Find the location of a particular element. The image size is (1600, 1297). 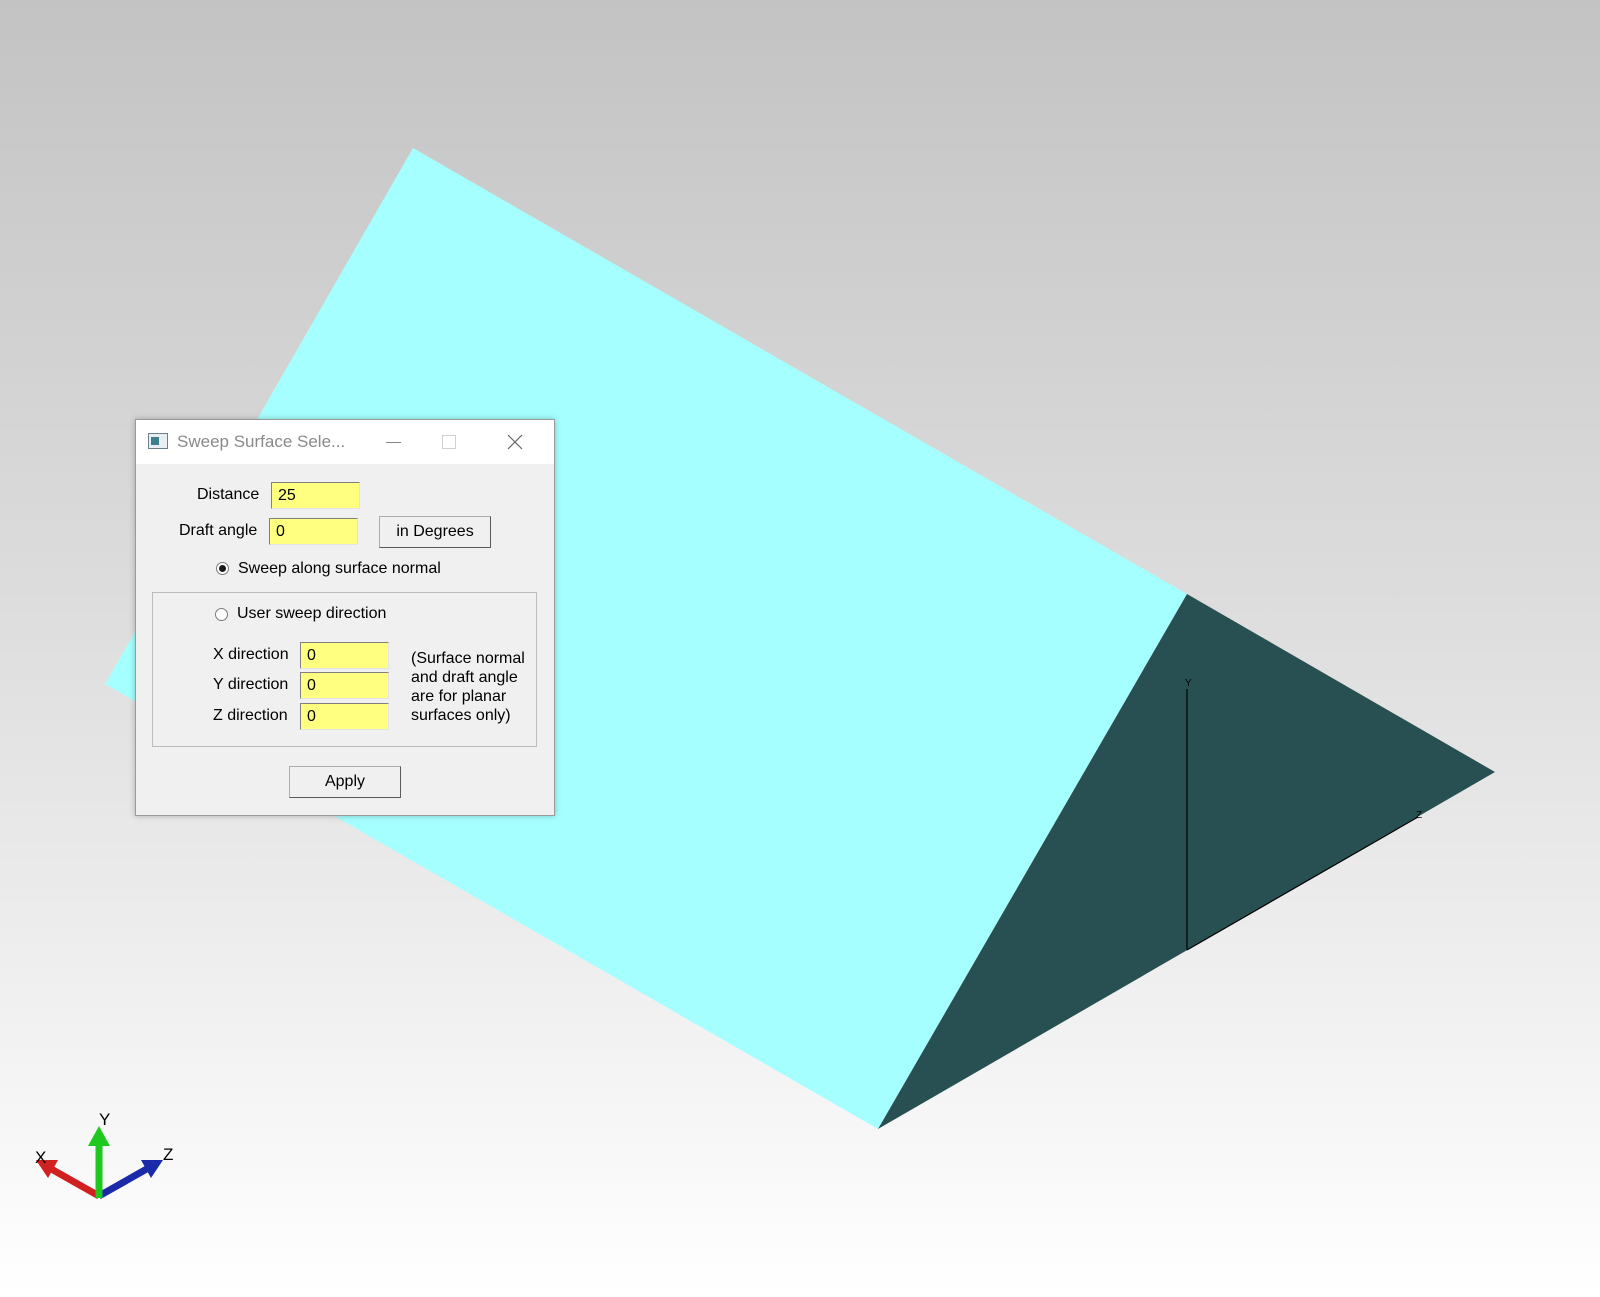

close-button is located at coordinates (516, 442).